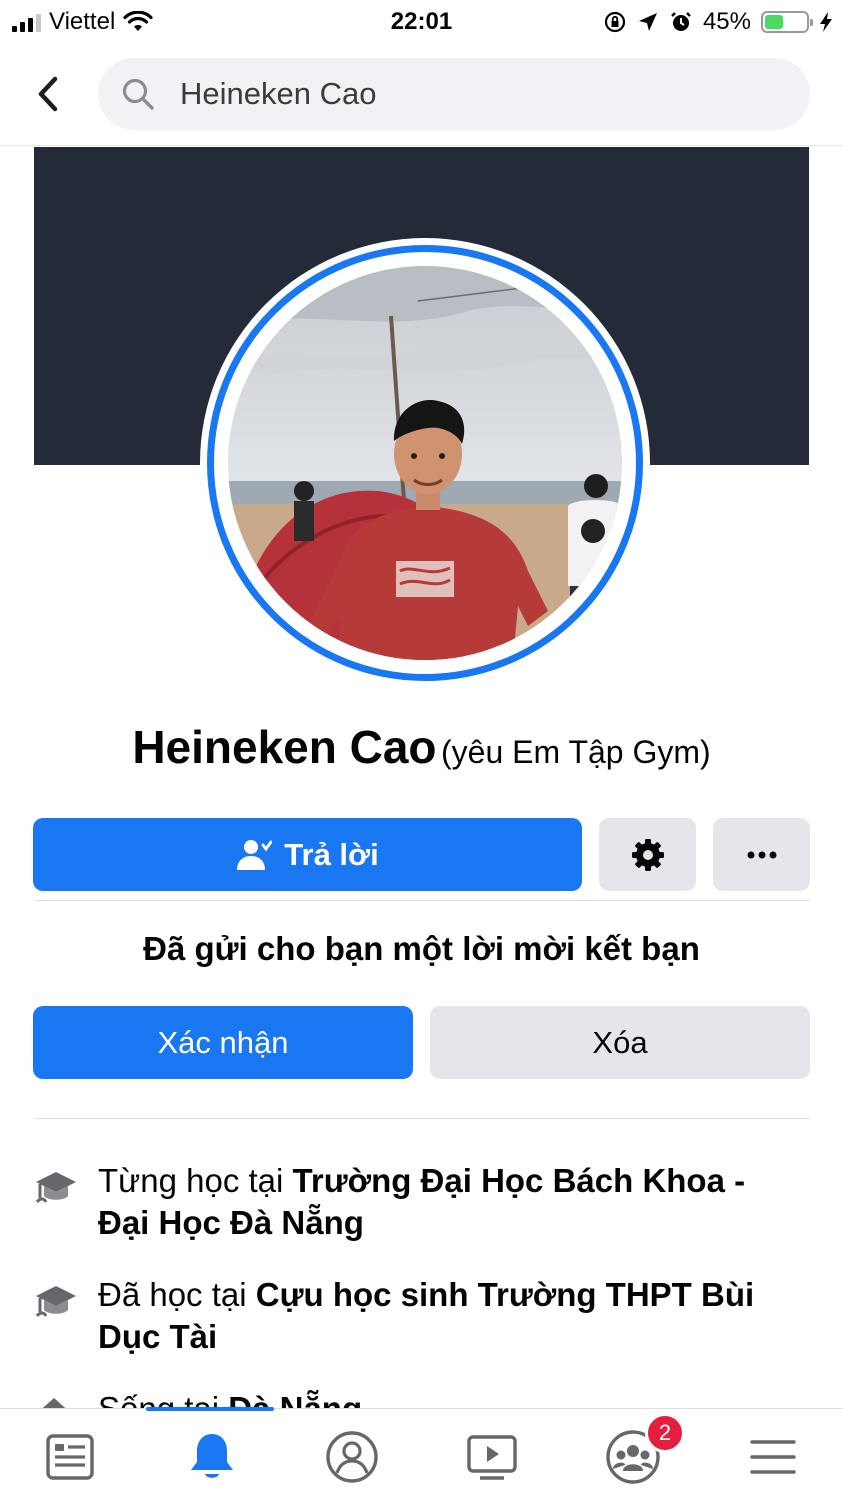 Image resolution: width=843 pixels, height=1499 pixels. Describe the element at coordinates (774, 22) in the screenshot. I see `battery-level` at that location.